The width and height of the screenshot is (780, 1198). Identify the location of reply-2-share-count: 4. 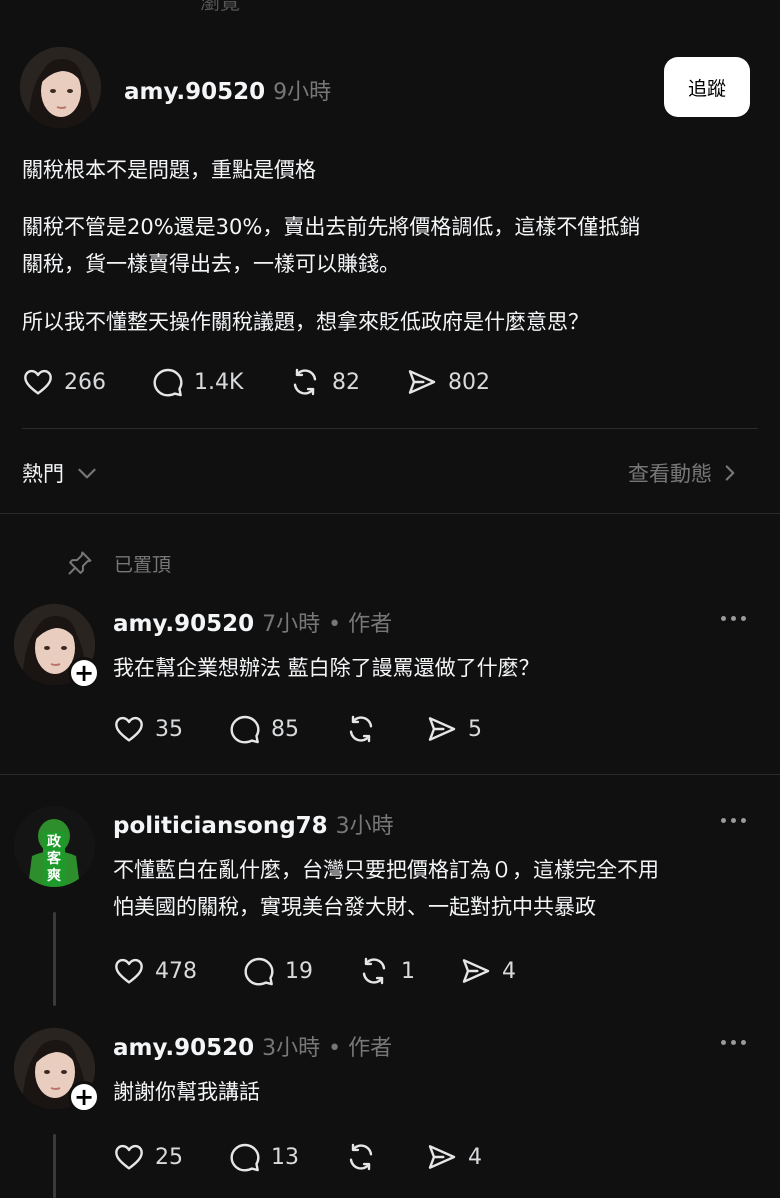
(509, 971).